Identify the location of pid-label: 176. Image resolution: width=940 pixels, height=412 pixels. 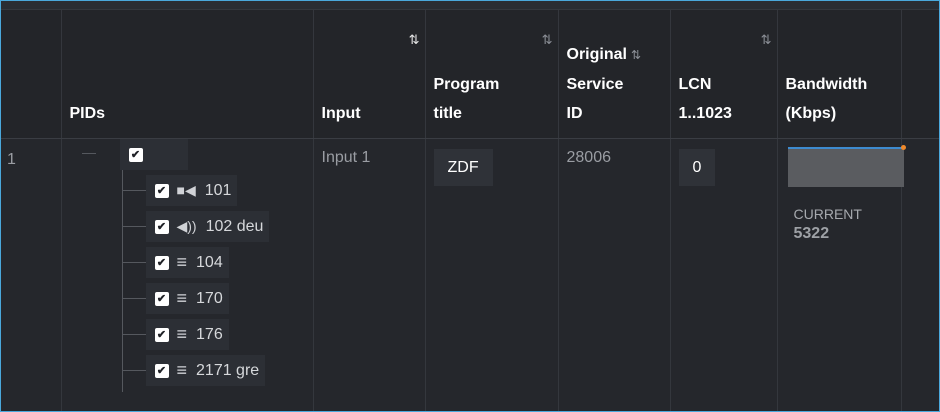
(209, 334).